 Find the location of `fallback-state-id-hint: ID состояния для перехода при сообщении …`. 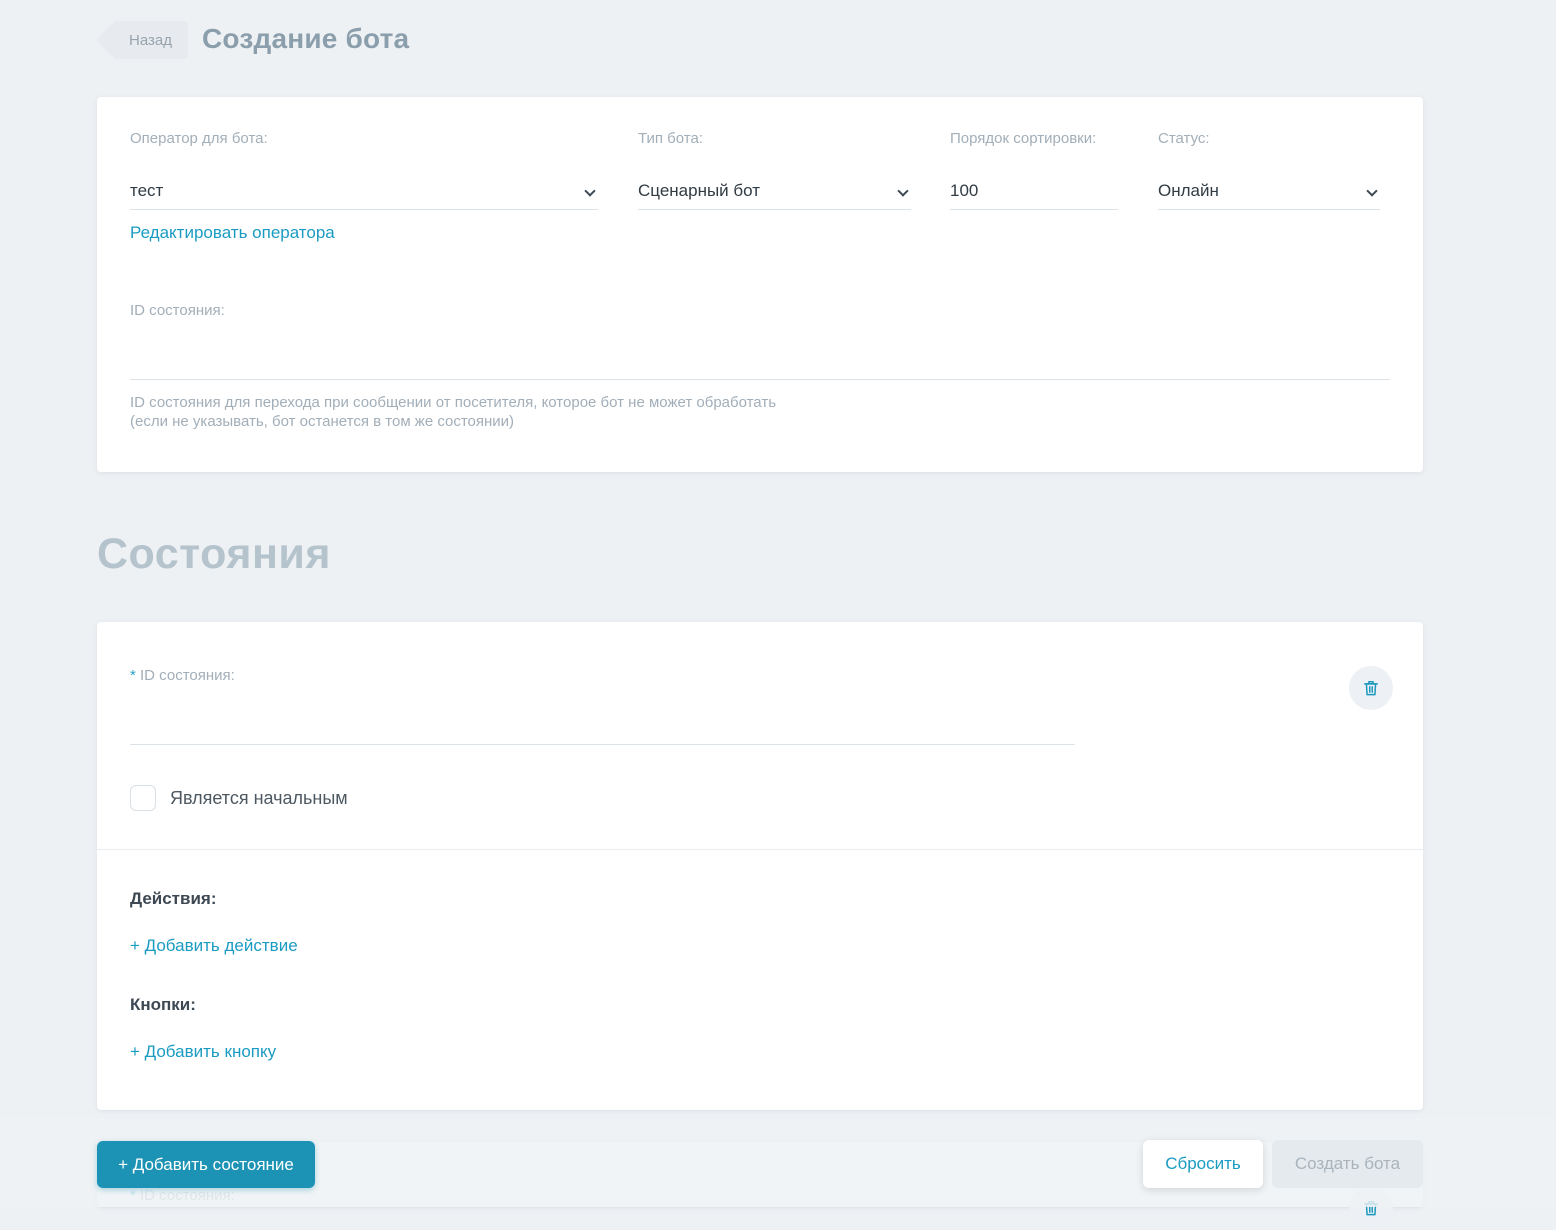

fallback-state-id-hint: ID состояния для перехода при сообщении … is located at coordinates (453, 412).